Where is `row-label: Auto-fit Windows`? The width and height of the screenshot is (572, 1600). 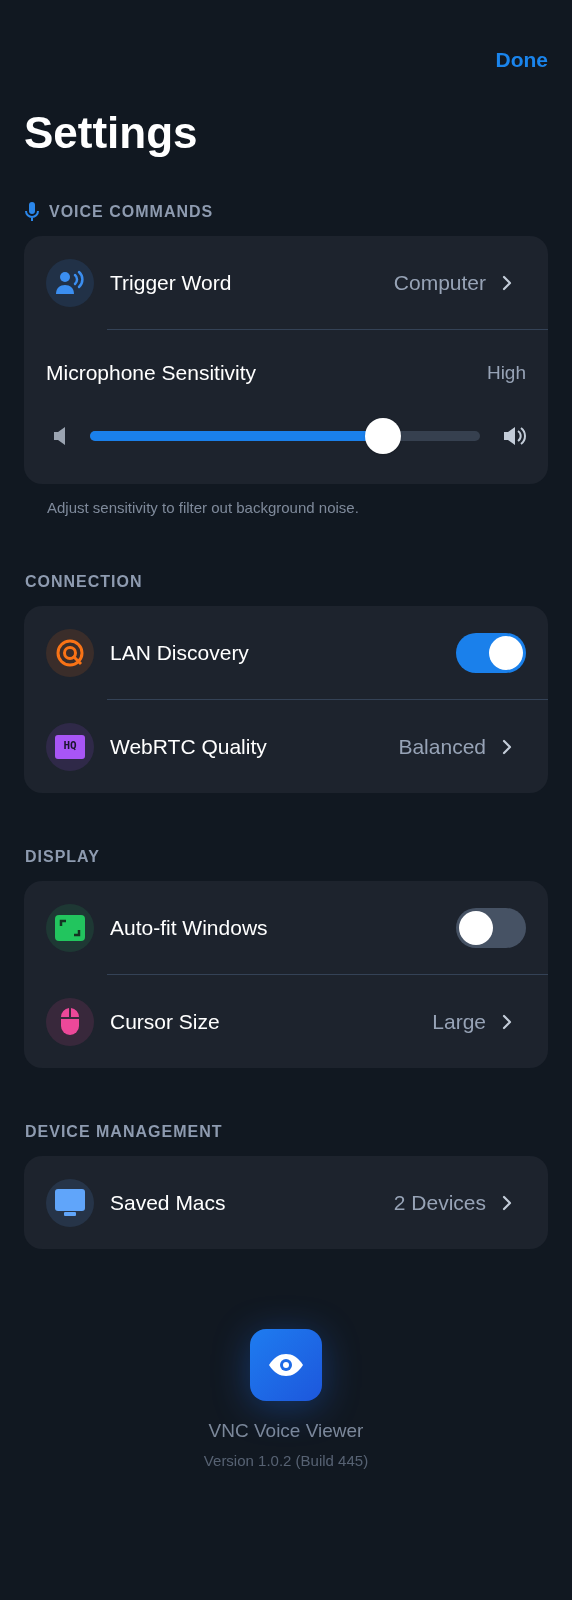
row-label: Auto-fit Windows is located at coordinates (189, 927).